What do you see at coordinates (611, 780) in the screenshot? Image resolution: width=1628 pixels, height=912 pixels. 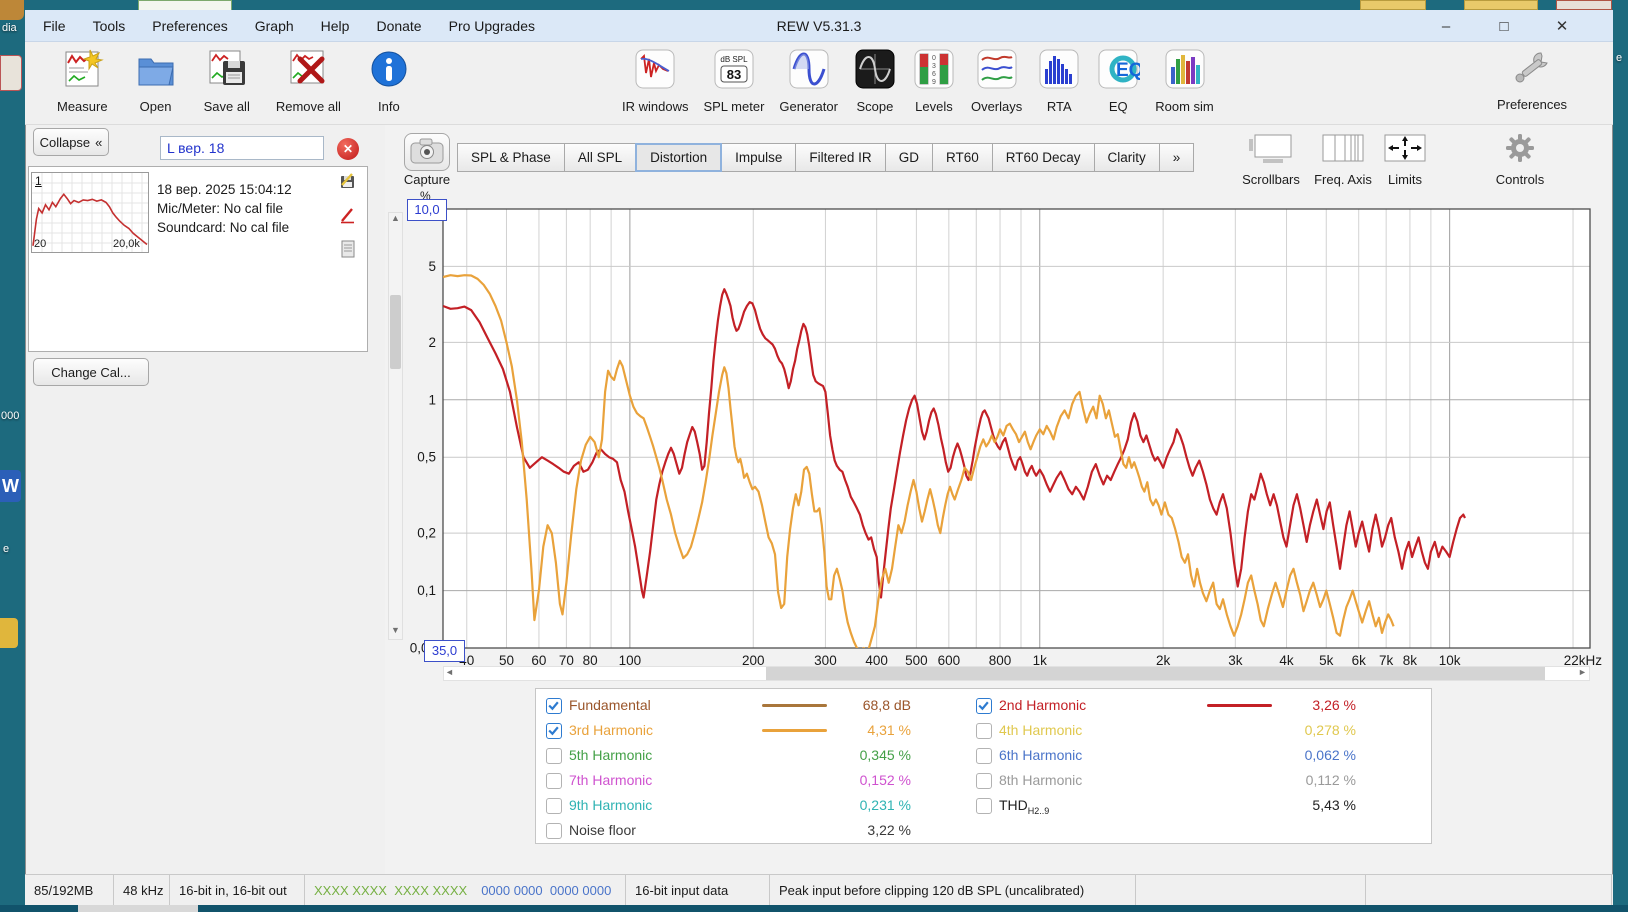 I see `legend-label-7th-harmonic: 7th Harmonic` at bounding box center [611, 780].